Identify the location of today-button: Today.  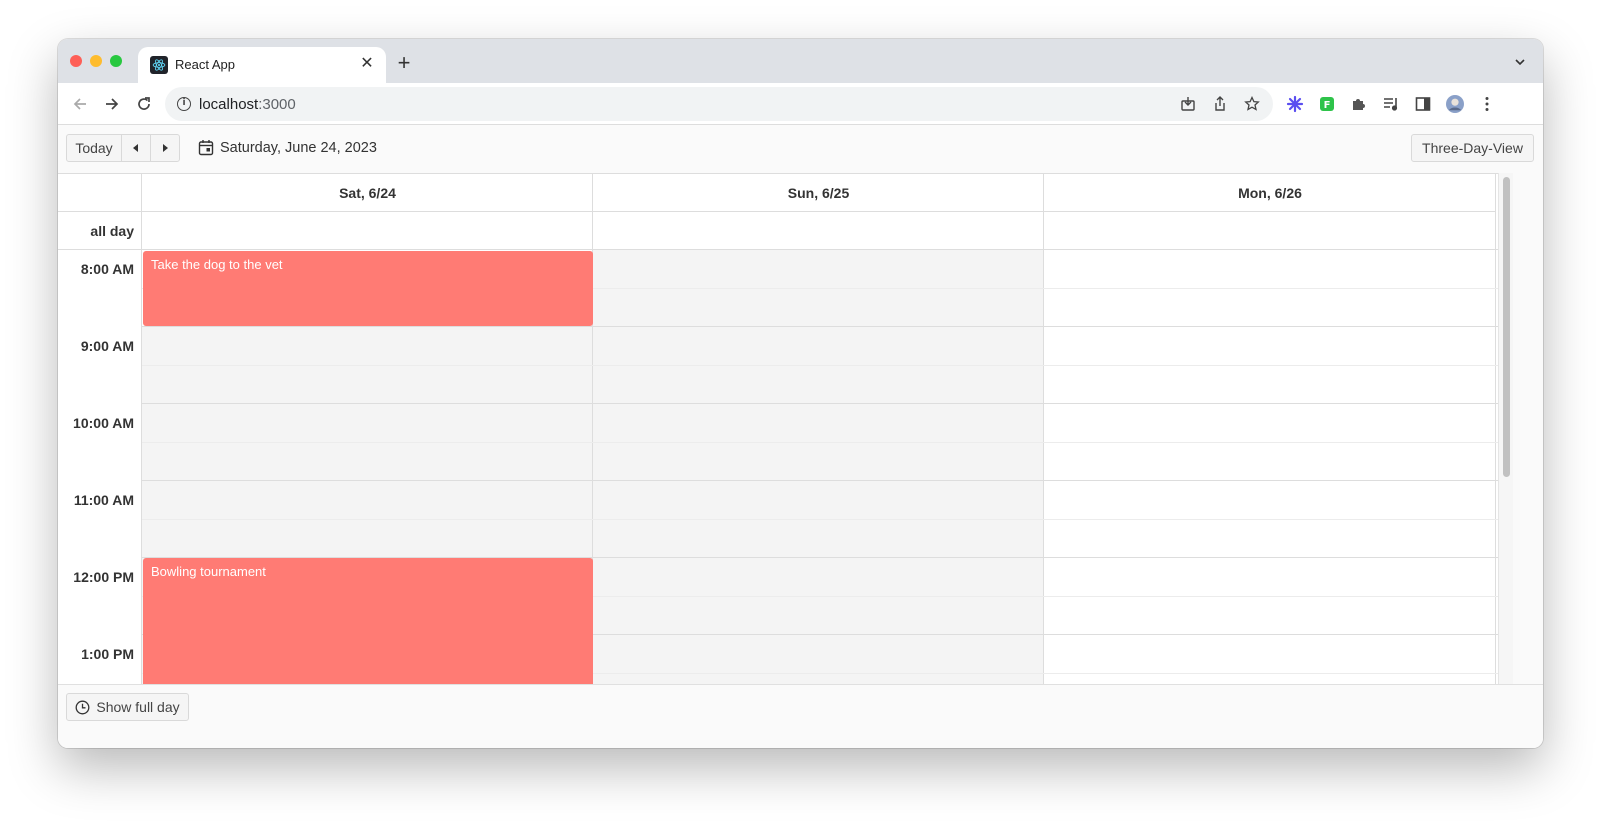
(94, 148).